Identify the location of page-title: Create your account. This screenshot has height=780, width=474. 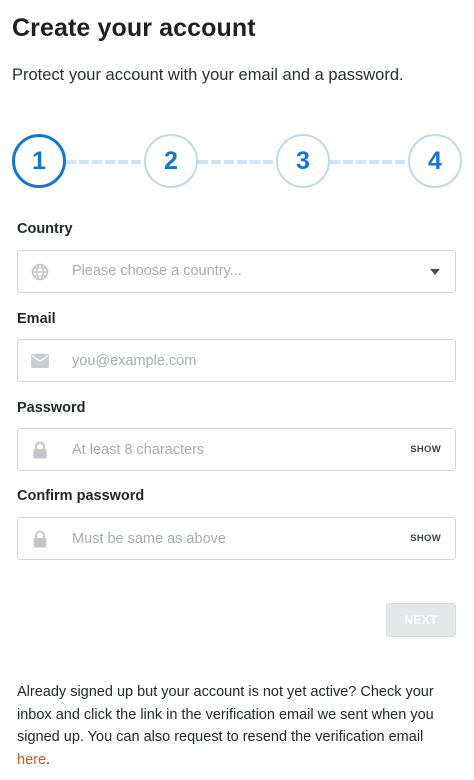
(134, 28).